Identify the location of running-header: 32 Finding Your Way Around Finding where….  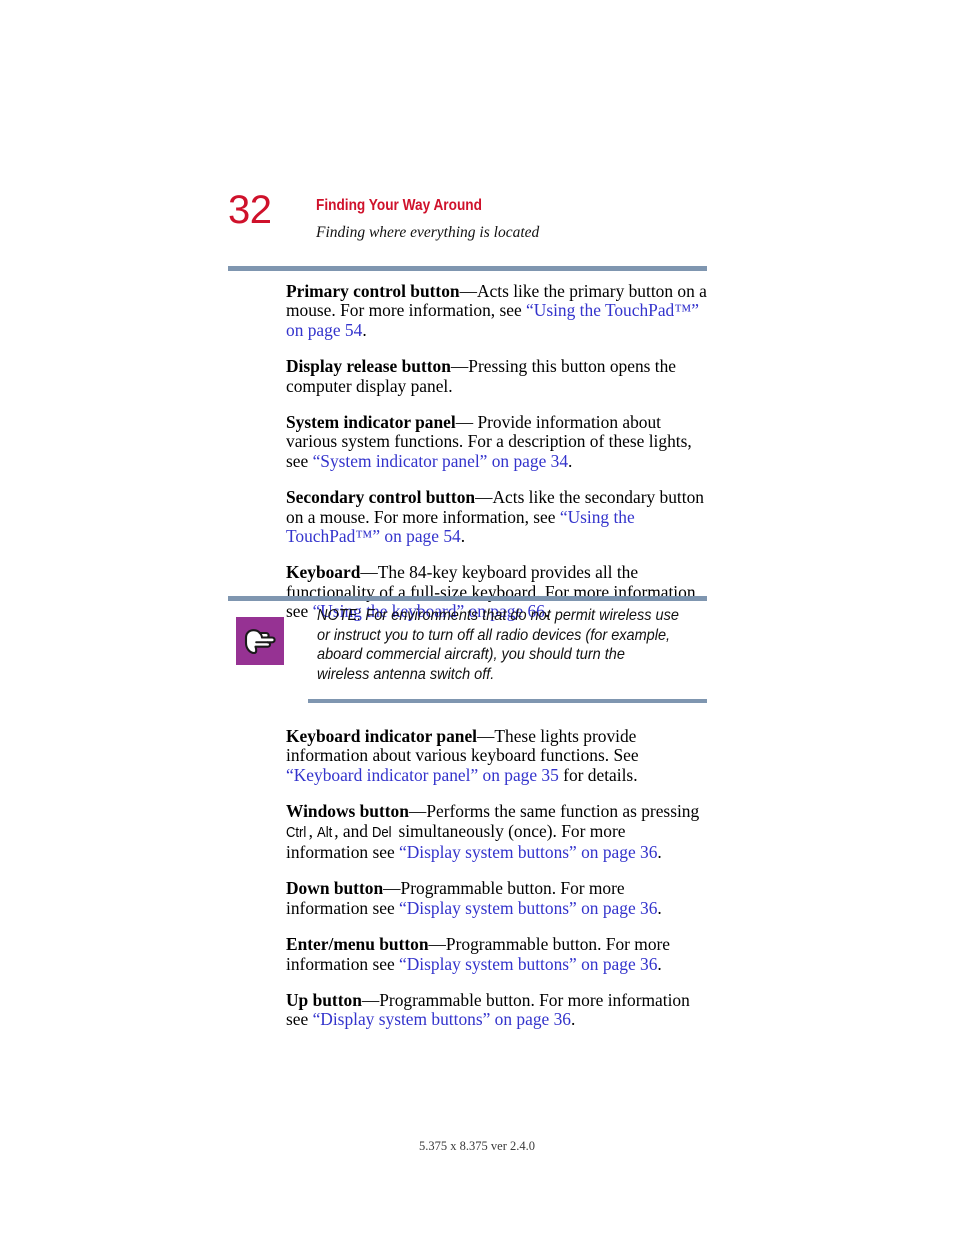
(468, 220).